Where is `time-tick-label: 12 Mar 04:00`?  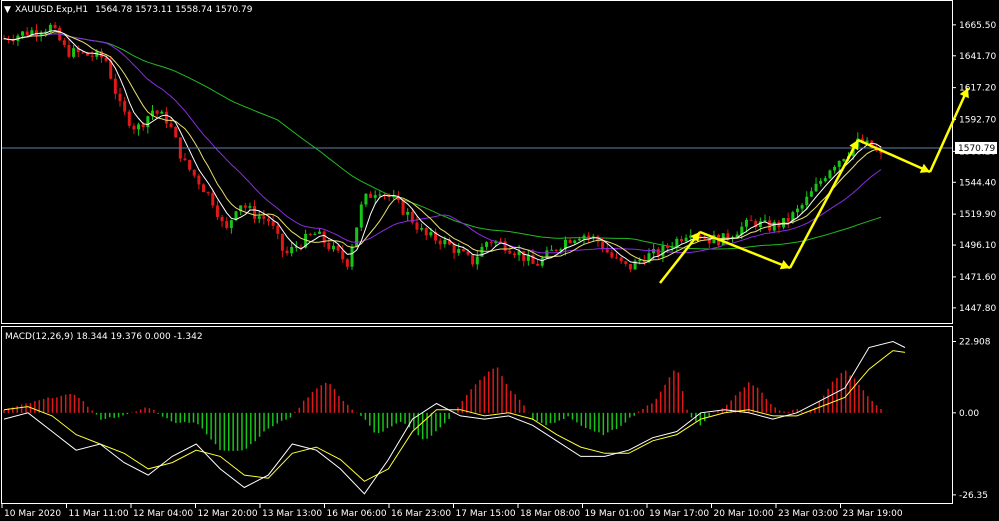 time-tick-label: 12 Mar 04:00 is located at coordinates (163, 514).